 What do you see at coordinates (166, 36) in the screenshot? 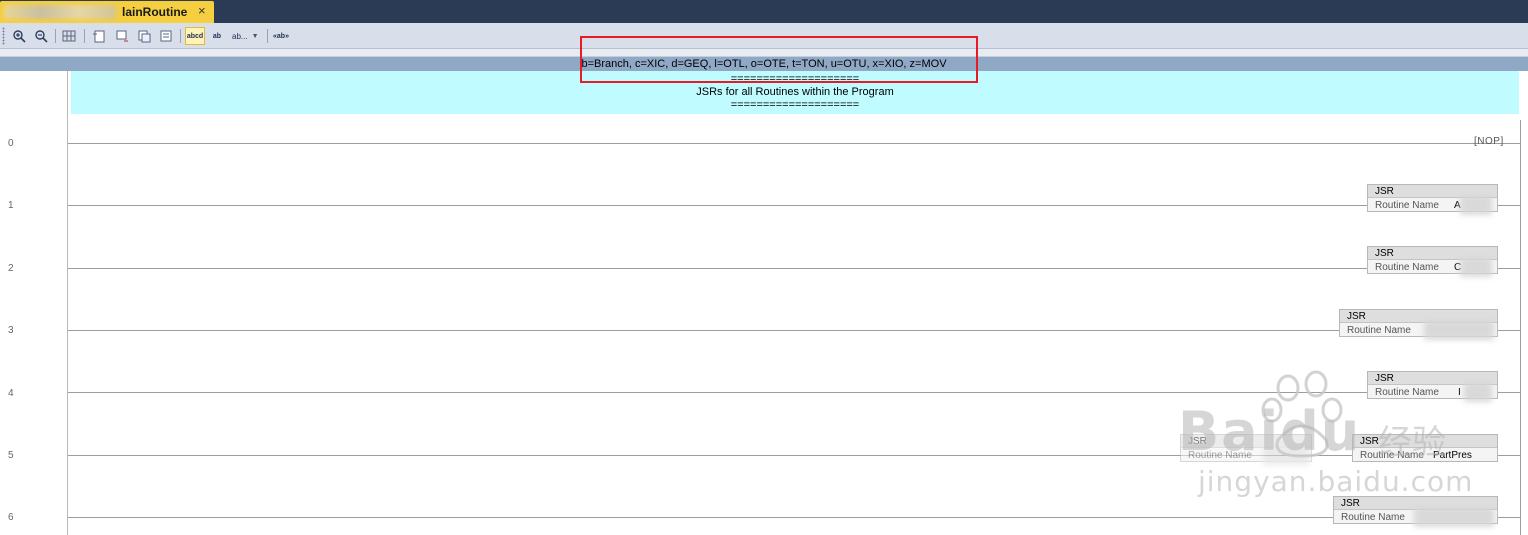
I see `edit-rung-icon` at bounding box center [166, 36].